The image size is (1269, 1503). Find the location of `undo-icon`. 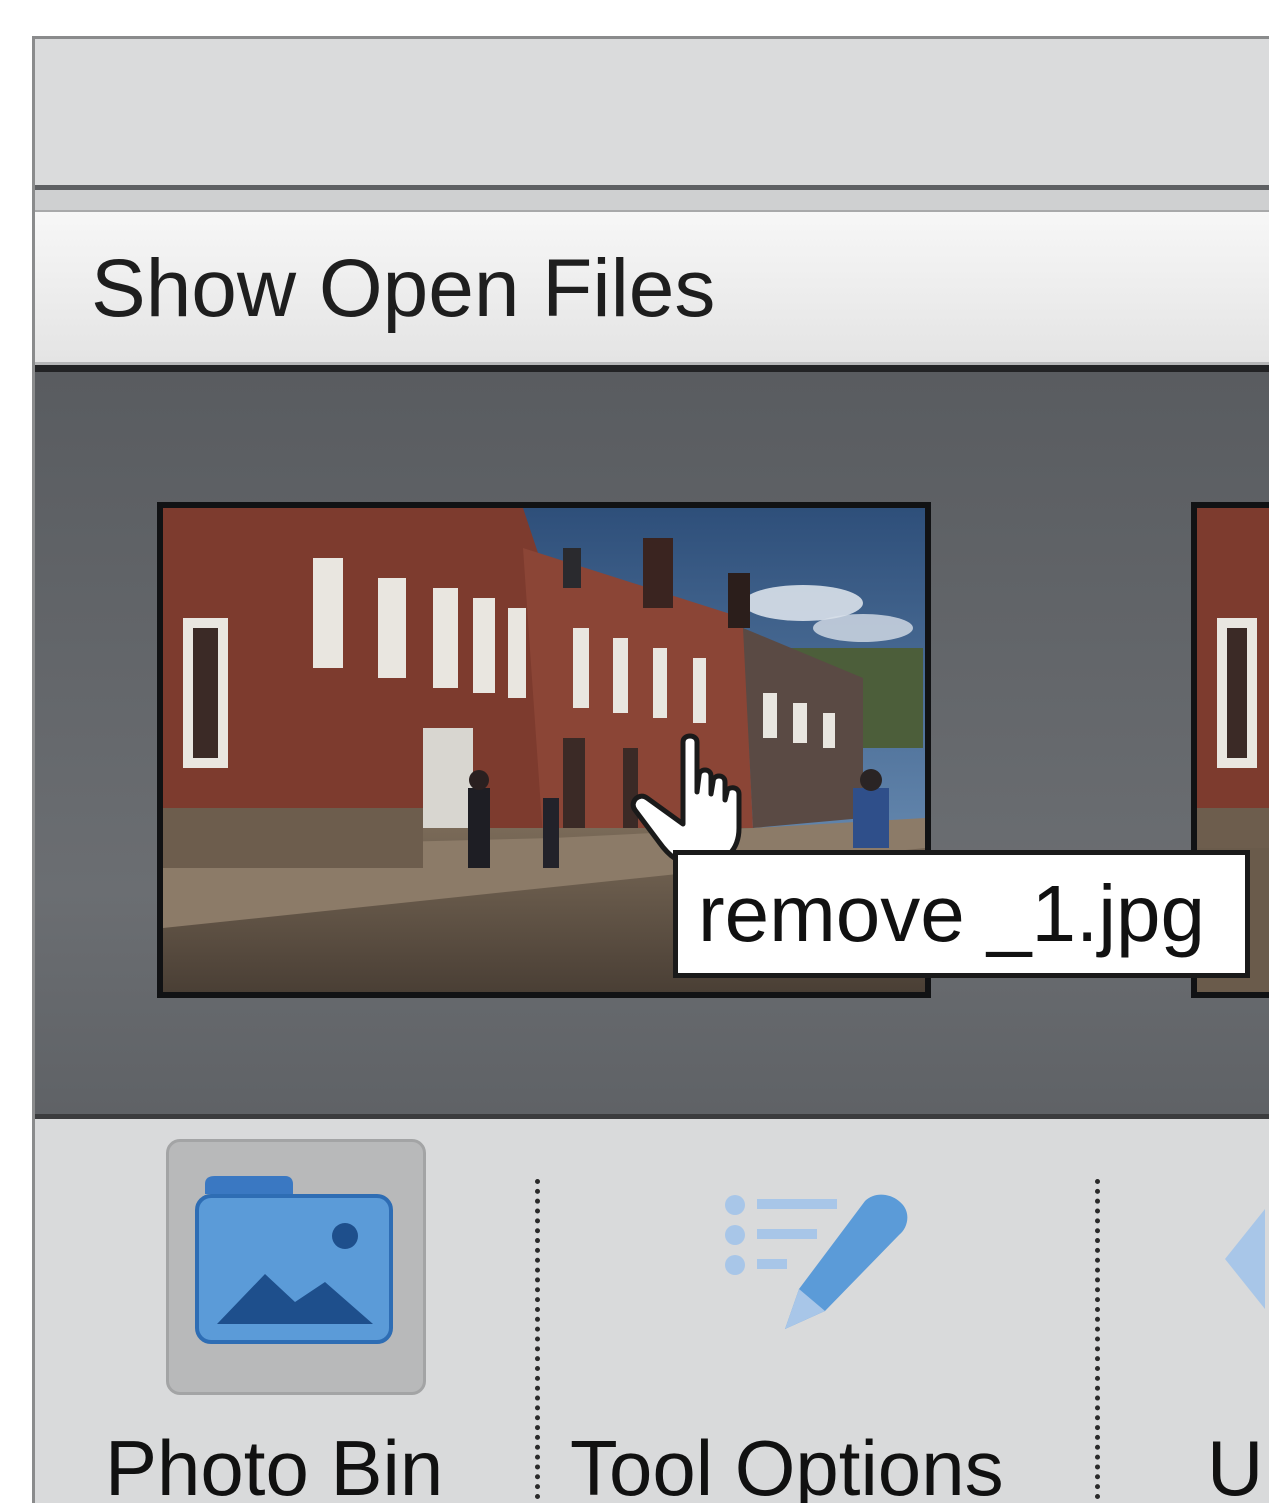

undo-icon is located at coordinates (1245, 1259).